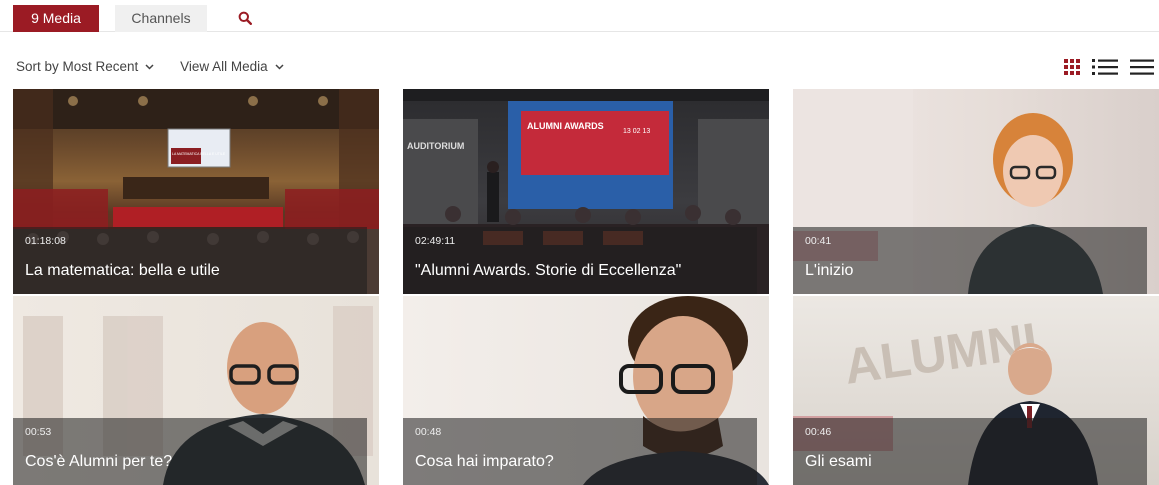  What do you see at coordinates (579, 16) in the screenshot?
I see `tab-bar: 9 Media Channels` at bounding box center [579, 16].